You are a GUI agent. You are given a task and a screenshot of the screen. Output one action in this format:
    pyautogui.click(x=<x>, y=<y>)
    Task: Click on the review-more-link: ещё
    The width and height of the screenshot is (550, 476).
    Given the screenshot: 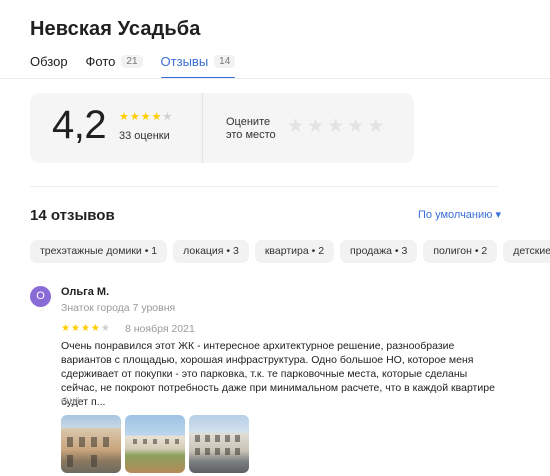 What is the action you would take?
    pyautogui.click(x=70, y=401)
    